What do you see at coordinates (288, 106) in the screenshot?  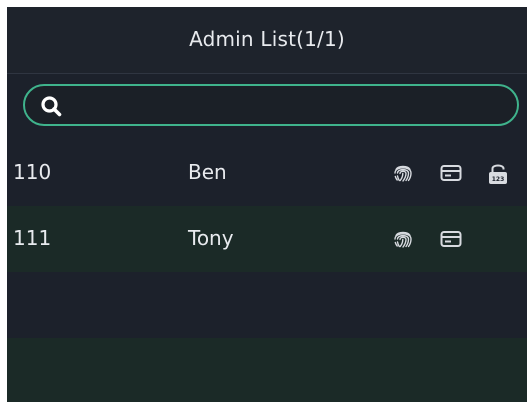 I see `search-input` at bounding box center [288, 106].